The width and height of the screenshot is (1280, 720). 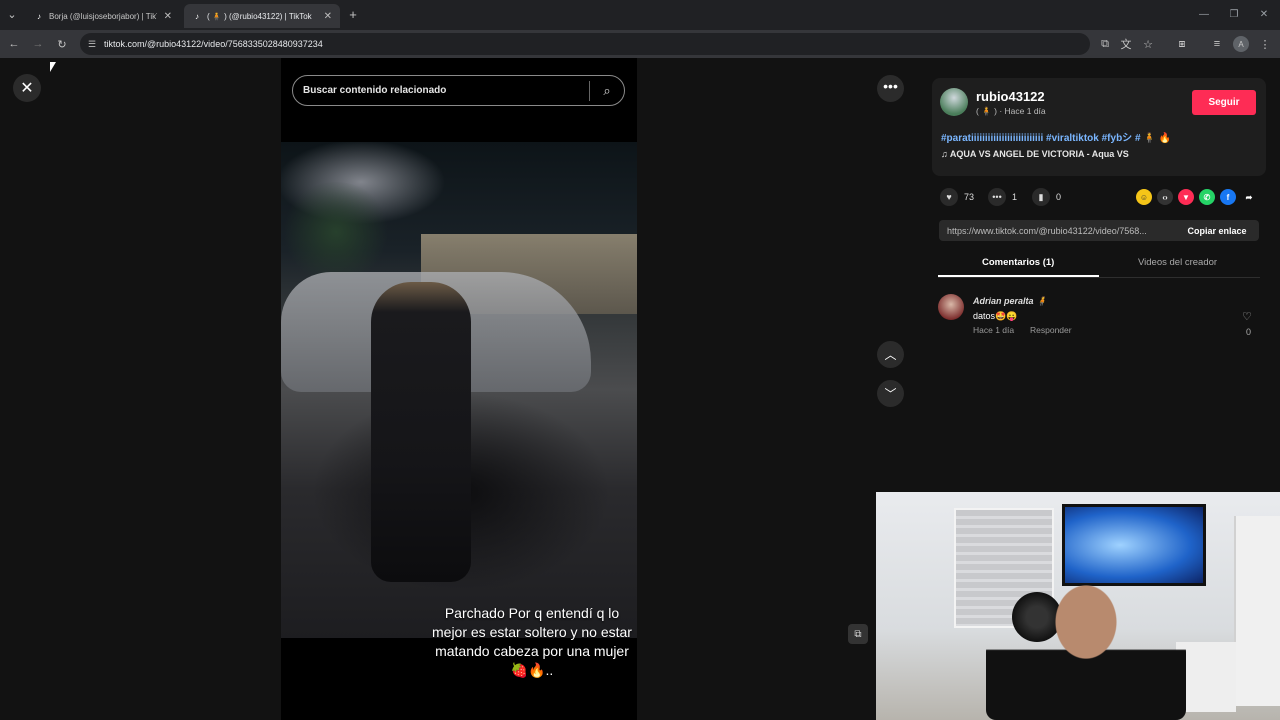 What do you see at coordinates (1039, 154) in the screenshot?
I see `music-title: AQUA VS ANGEL DE VICTORIA - Aqua VS` at bounding box center [1039, 154].